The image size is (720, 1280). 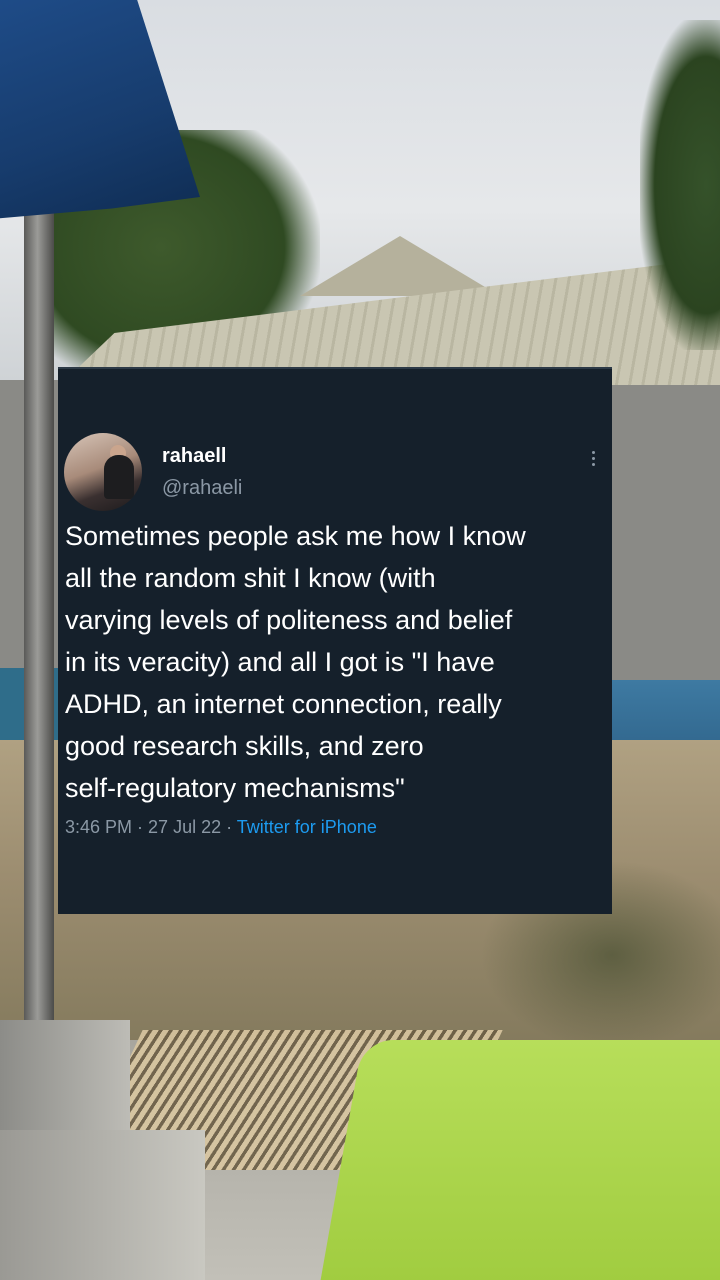 I want to click on user-handle: @rahaeli, so click(x=202, y=488).